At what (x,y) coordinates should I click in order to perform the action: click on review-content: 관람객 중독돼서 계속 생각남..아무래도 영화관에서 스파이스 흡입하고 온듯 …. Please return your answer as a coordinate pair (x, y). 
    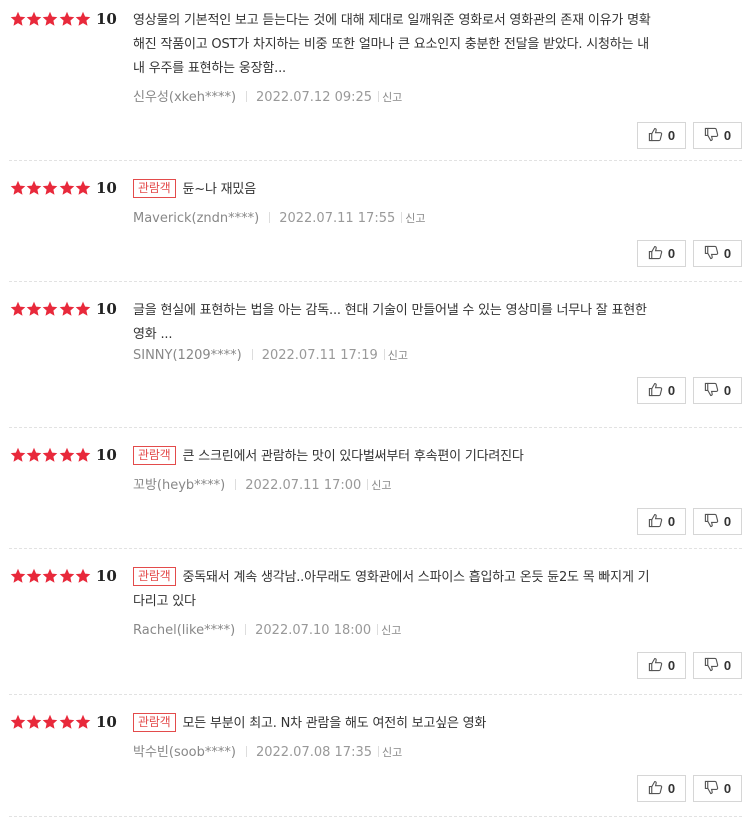
    Looking at the image, I should click on (428, 590).